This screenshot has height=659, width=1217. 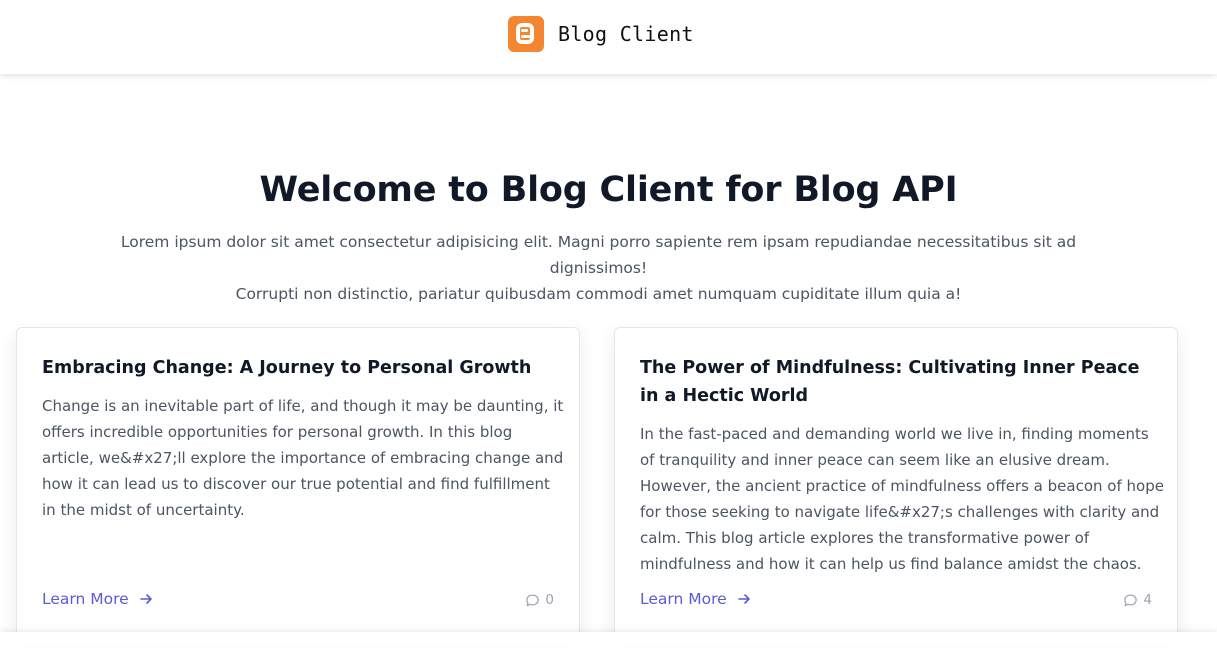 I want to click on bottom-overlay, so click(x=608, y=645).